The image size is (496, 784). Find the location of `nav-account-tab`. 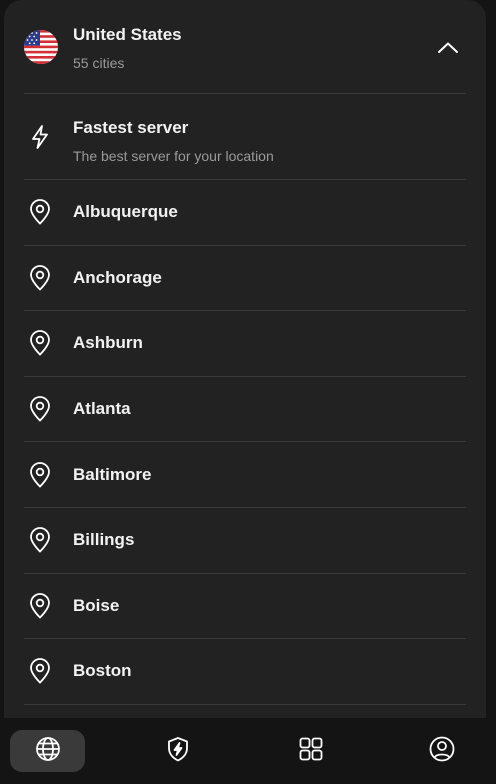

nav-account-tab is located at coordinates (442, 751).